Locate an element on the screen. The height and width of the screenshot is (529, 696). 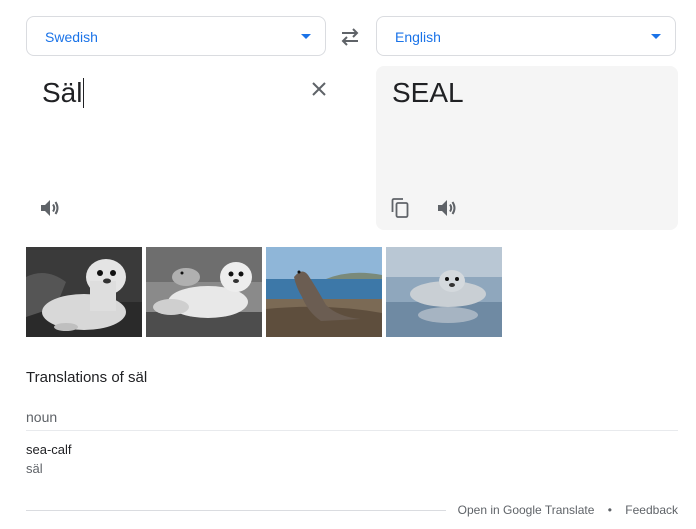
source-language-label: Swedish is located at coordinates (71, 37).